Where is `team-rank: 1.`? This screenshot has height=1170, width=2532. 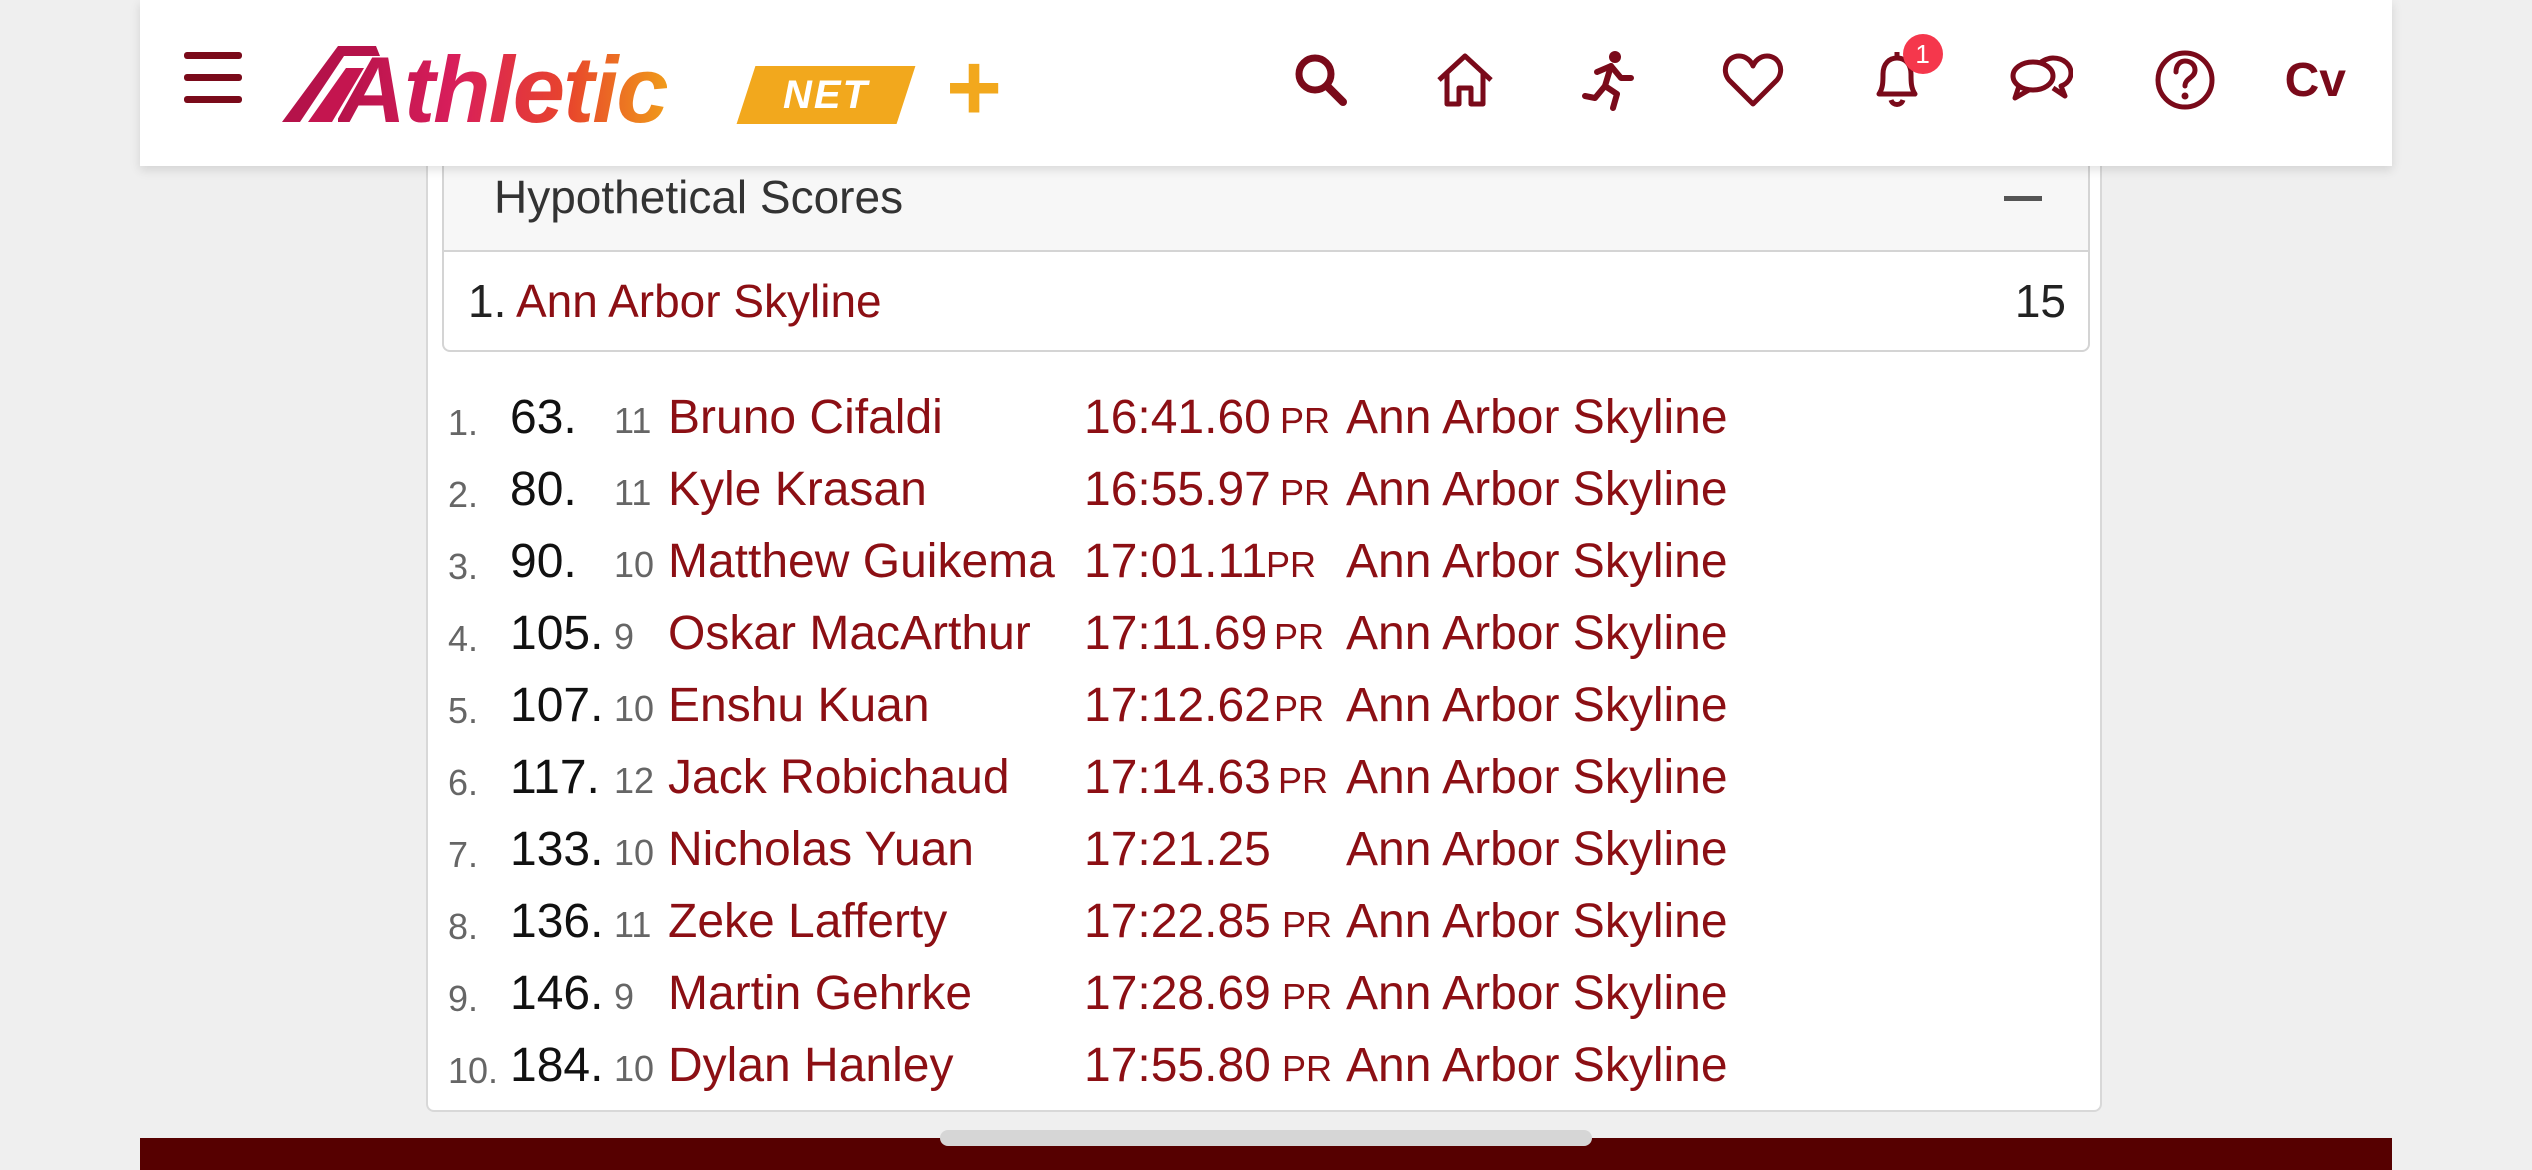
team-rank: 1. is located at coordinates (487, 301).